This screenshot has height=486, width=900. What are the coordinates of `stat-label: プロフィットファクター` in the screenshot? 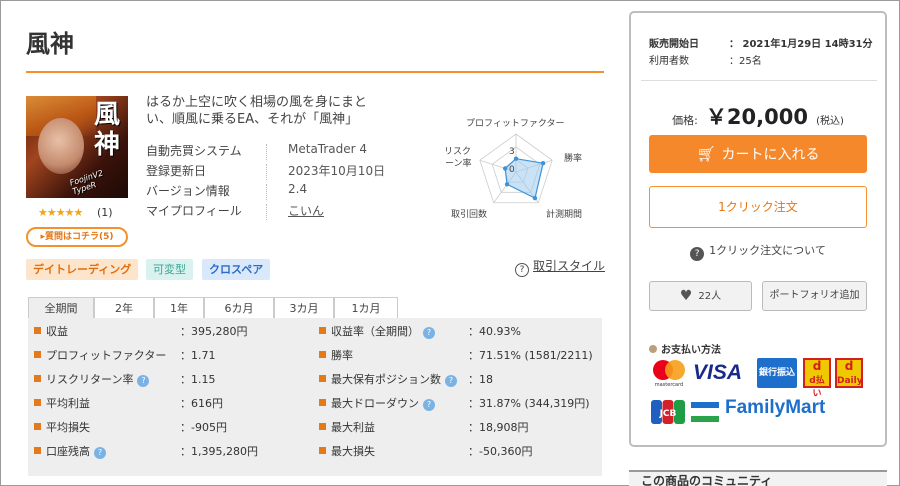 It's located at (100, 356).